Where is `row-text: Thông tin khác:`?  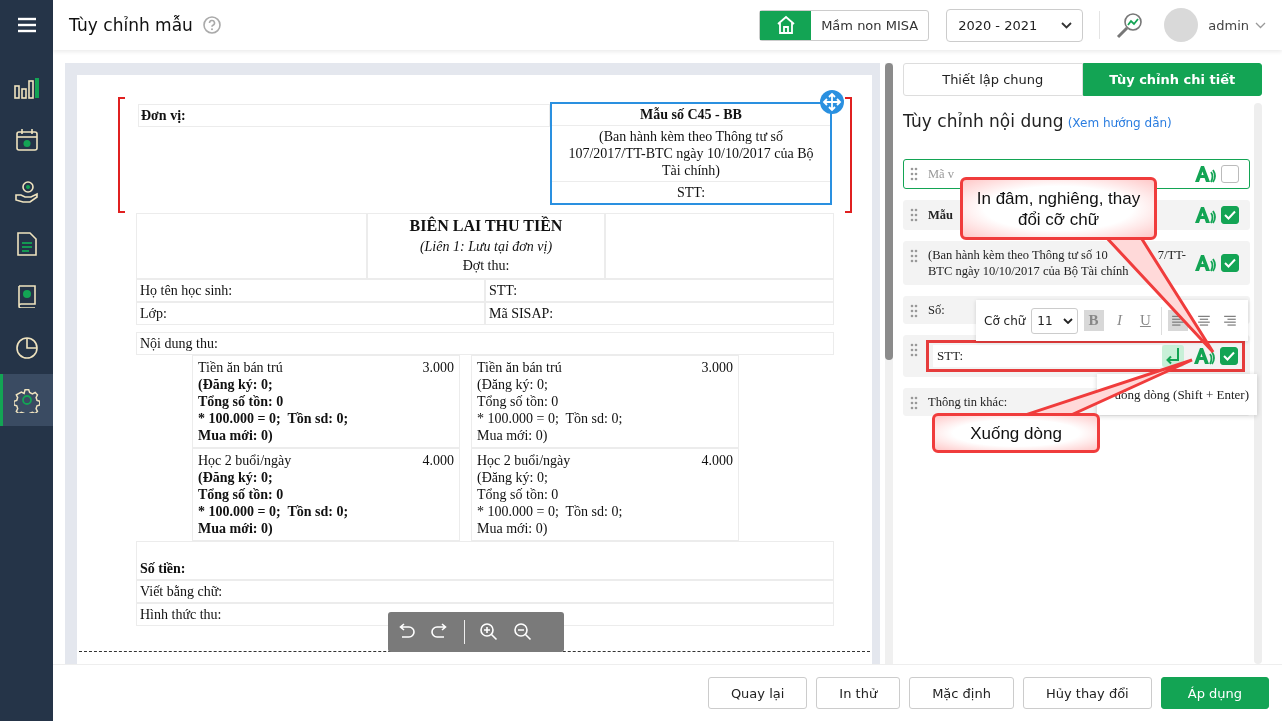
row-text: Thông tin khác: is located at coordinates (968, 402).